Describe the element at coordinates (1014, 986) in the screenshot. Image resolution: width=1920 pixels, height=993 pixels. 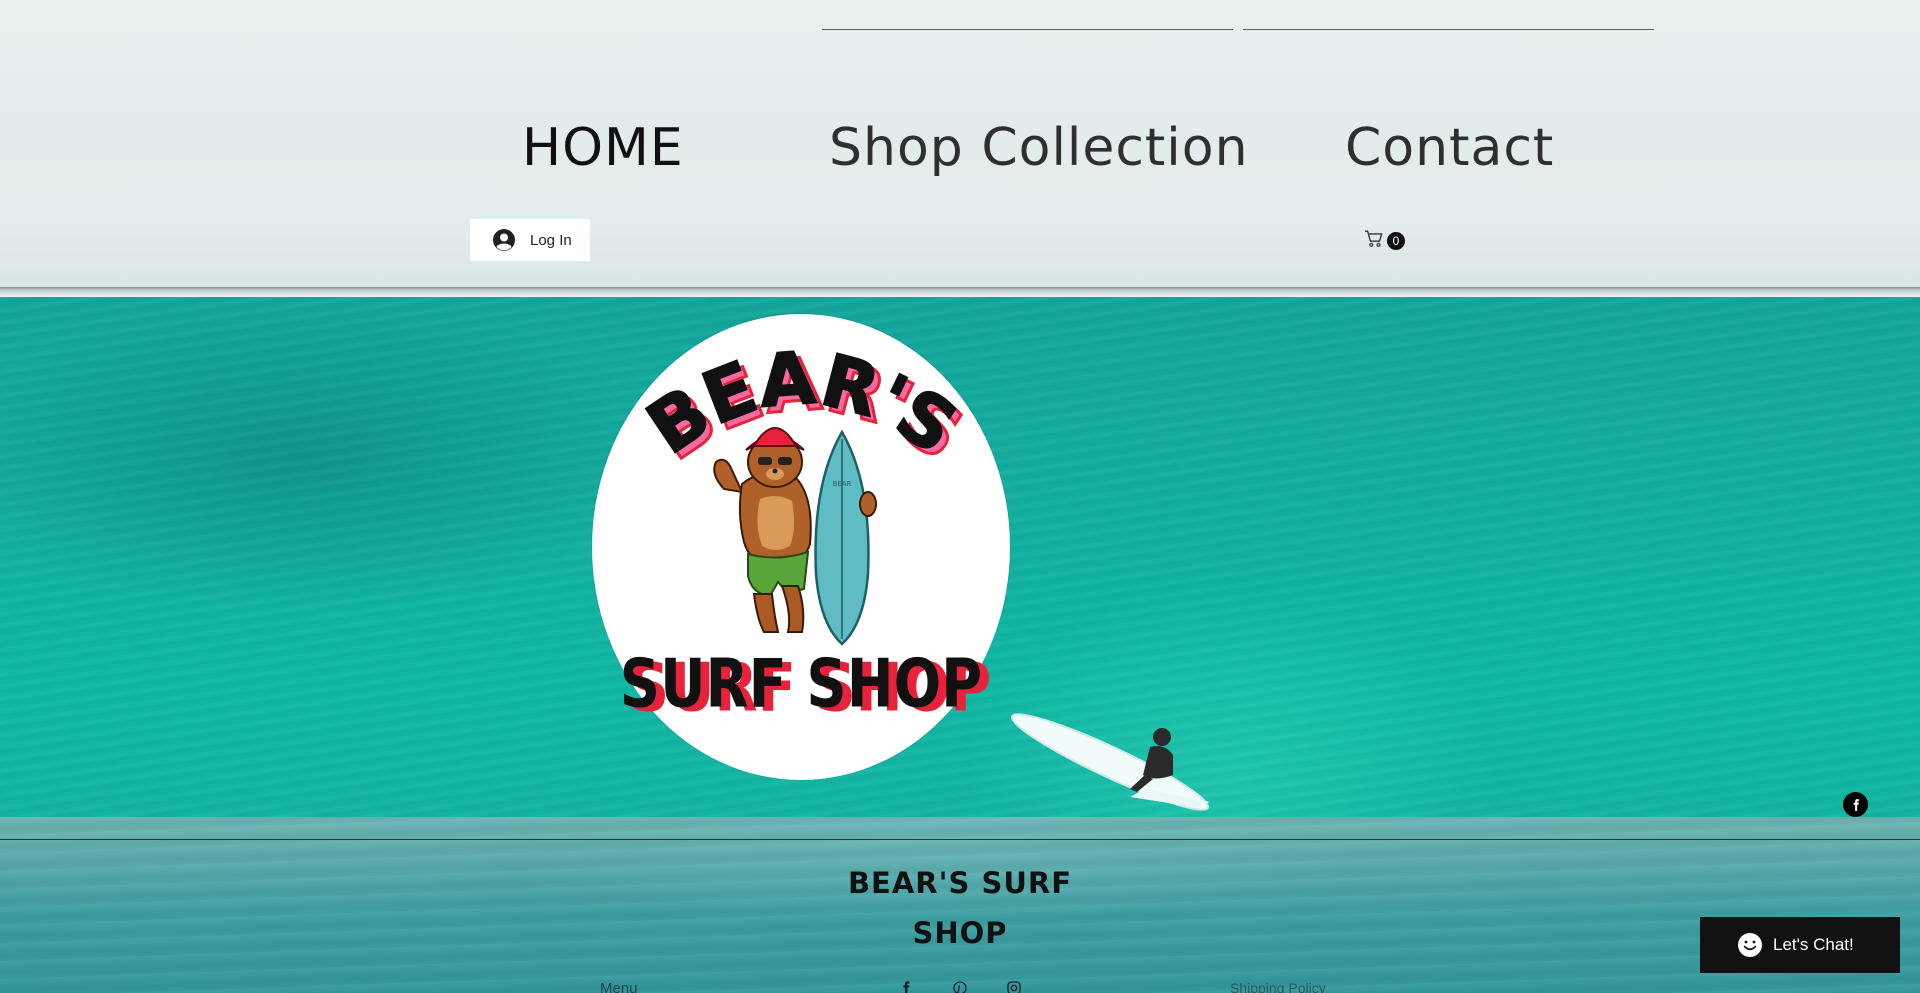
I see `footer-instagram-icon` at that location.